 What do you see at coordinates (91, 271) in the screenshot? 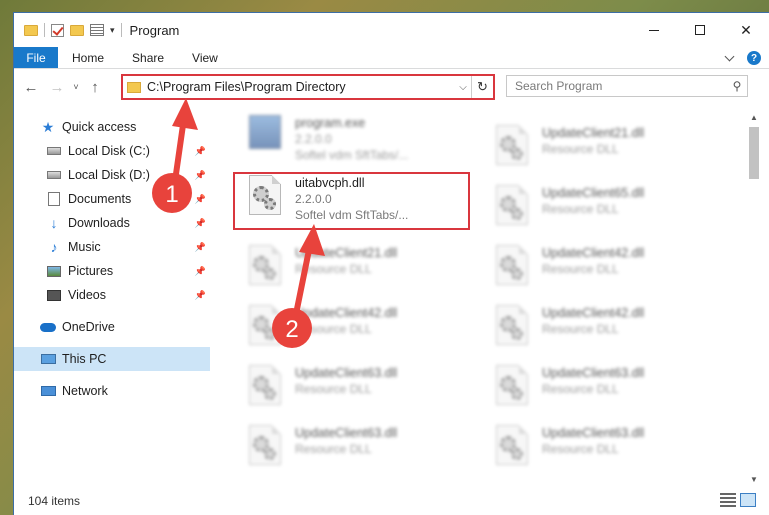
I see `sidebar-item-label: Pictures` at bounding box center [91, 271].